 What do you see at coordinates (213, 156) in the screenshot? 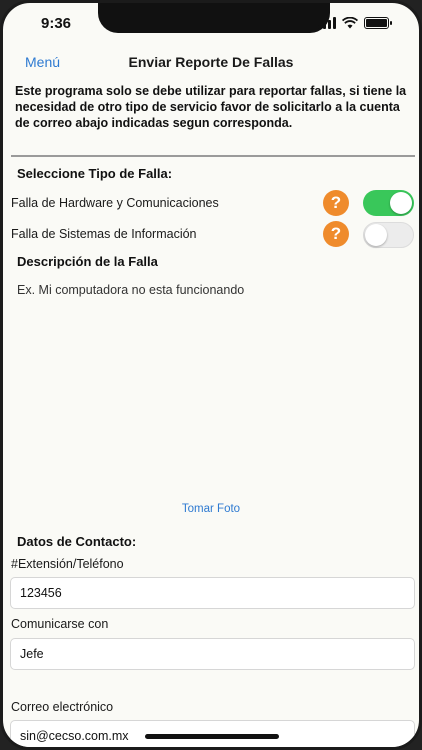
I see `divider` at bounding box center [213, 156].